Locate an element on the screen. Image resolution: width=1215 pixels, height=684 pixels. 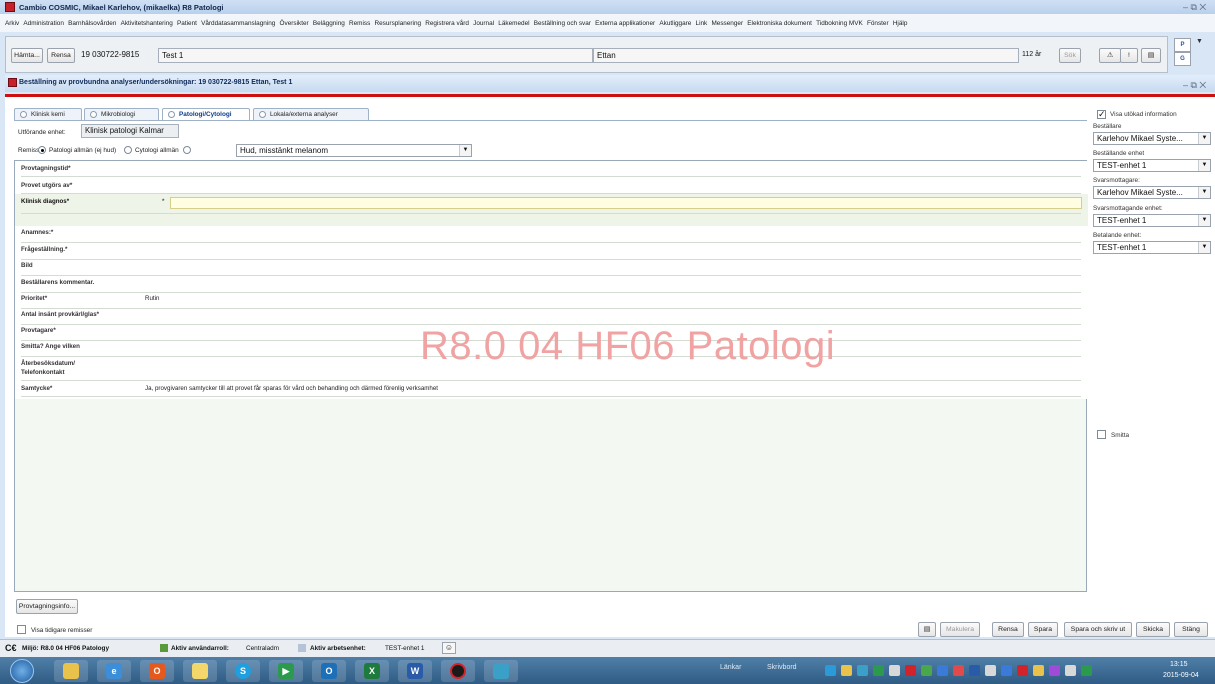
field-row-prioritet: Prioritet* Rutin is located at coordinates (551, 302).